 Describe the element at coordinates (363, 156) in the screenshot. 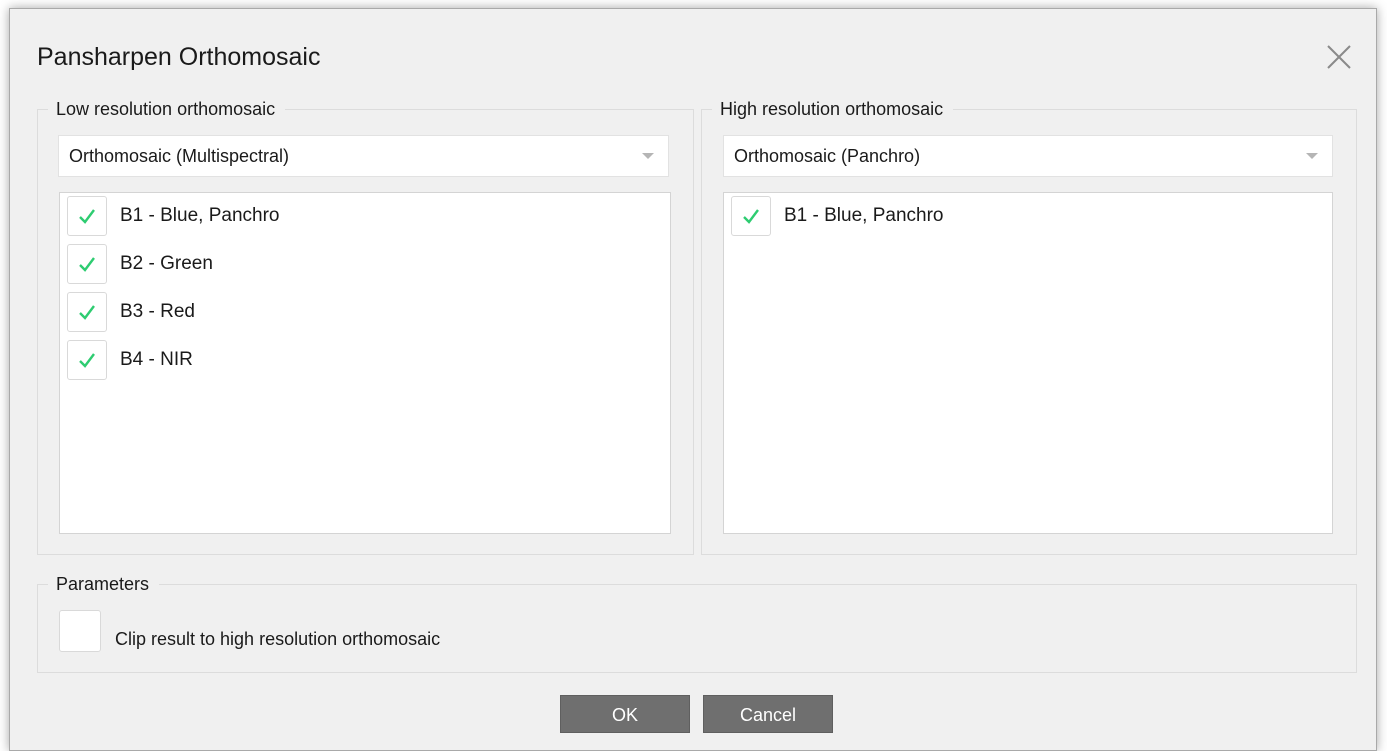

I see `low-res-select: Orthomosaic (Multispectral)` at that location.